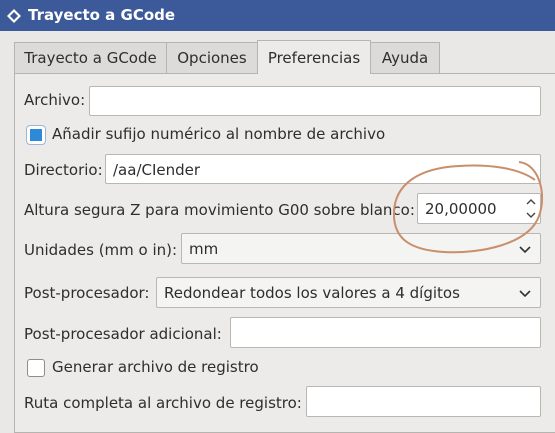 The width and height of the screenshot is (555, 433). I want to click on post-procesador-label: Post-procesador:, so click(87, 293).